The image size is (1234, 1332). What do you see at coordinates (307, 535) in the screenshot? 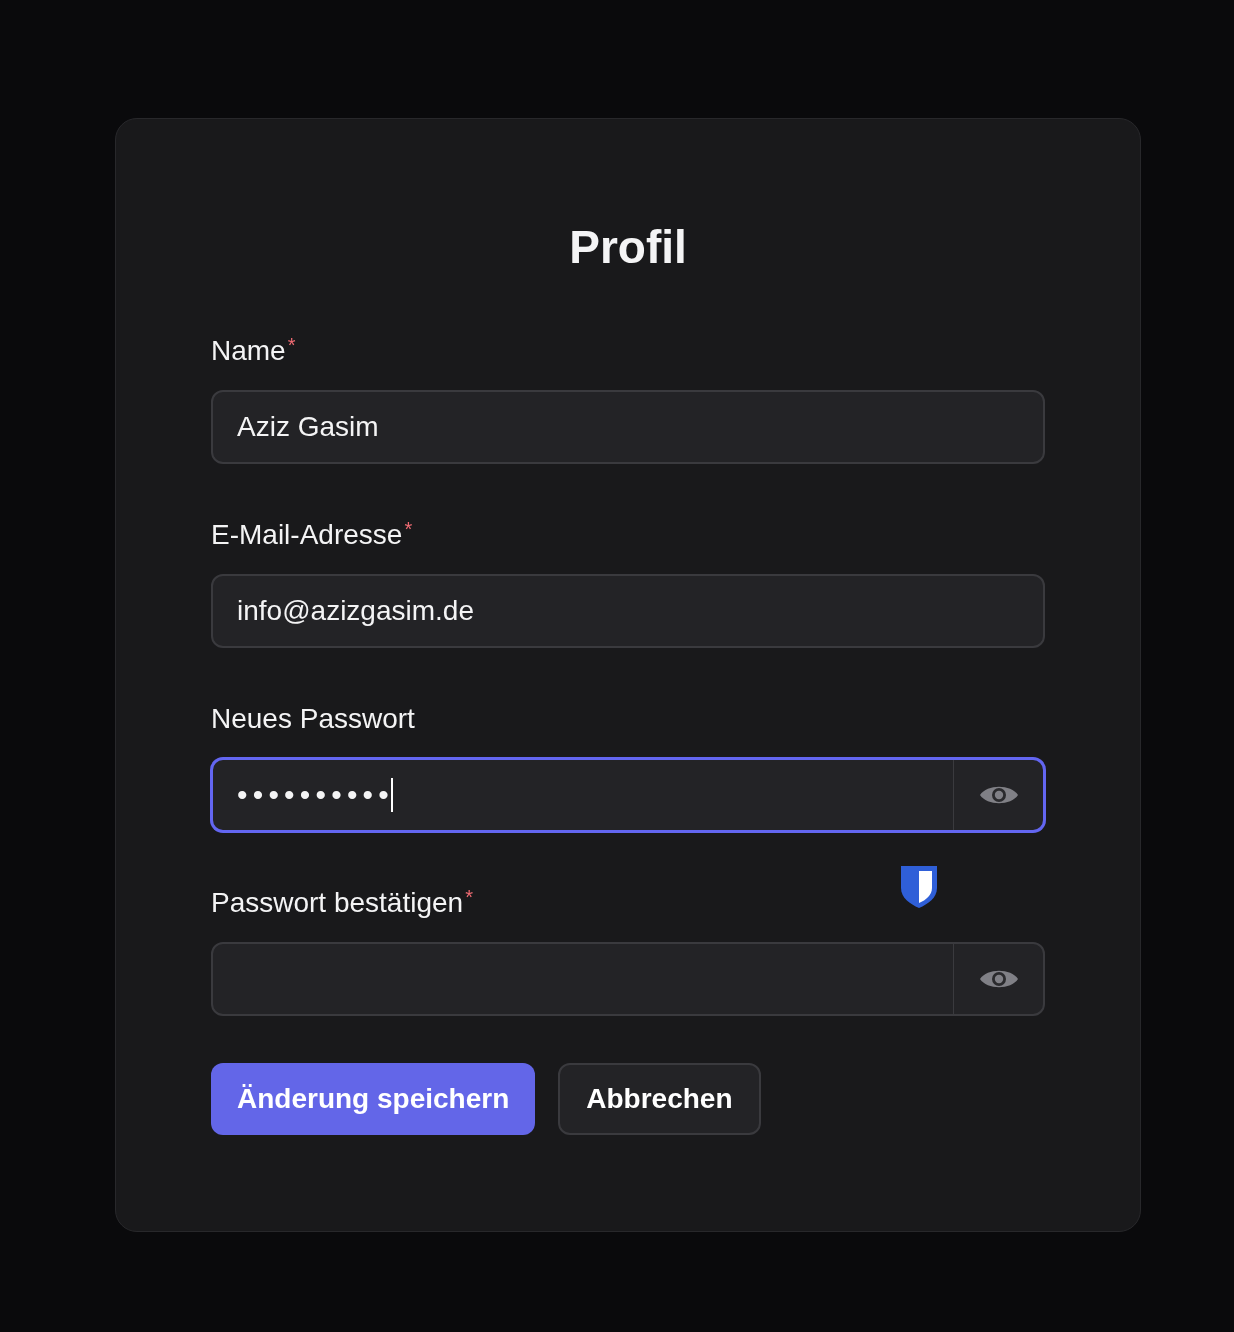
I see `field-label: E-Mail-Adresse` at bounding box center [307, 535].